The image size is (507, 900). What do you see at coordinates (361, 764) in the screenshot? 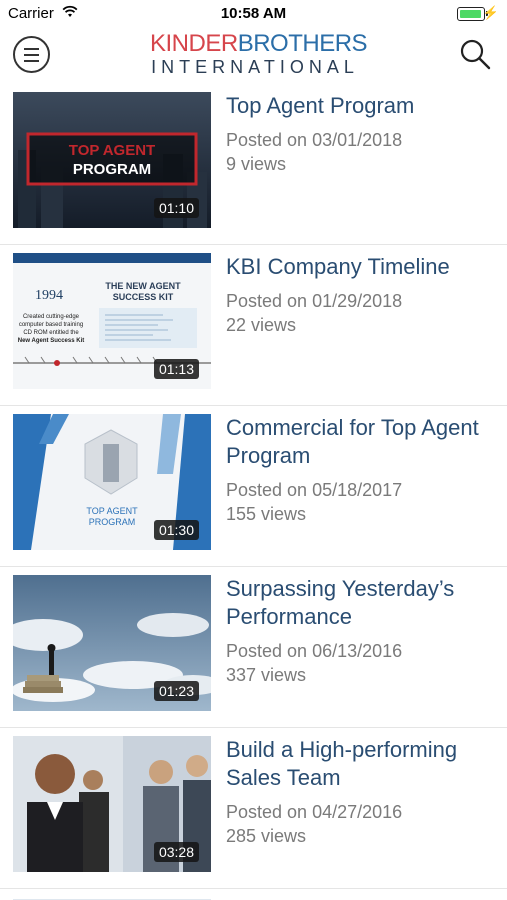
I see `video-title: Build a High-performing Sales Team` at bounding box center [361, 764].